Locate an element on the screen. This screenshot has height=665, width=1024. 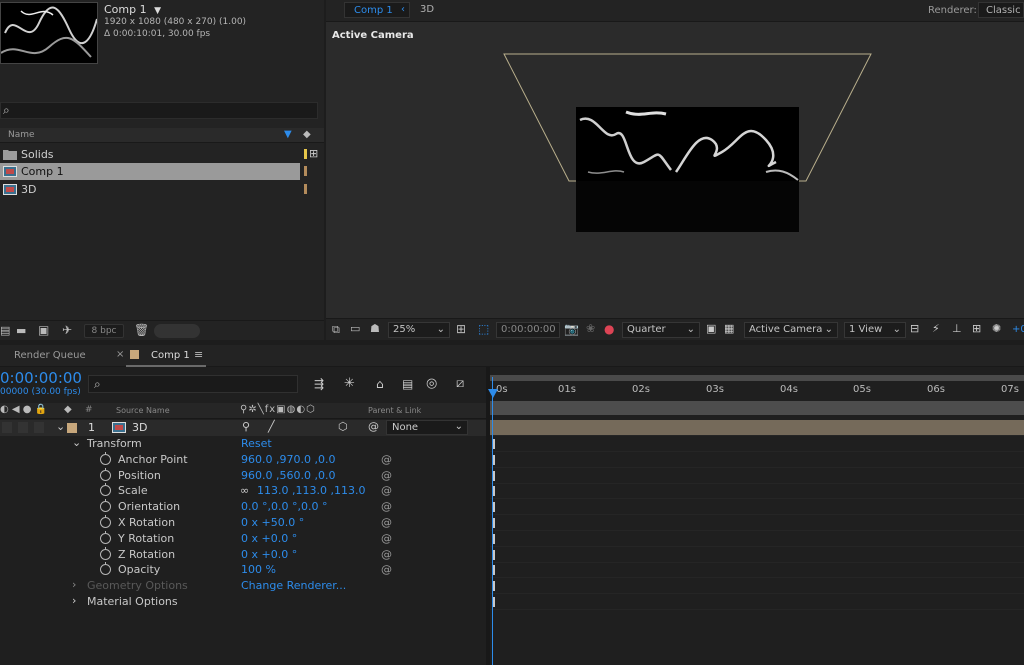
comp-mini-flowchart-icon: ⇶ is located at coordinates (319, 384).